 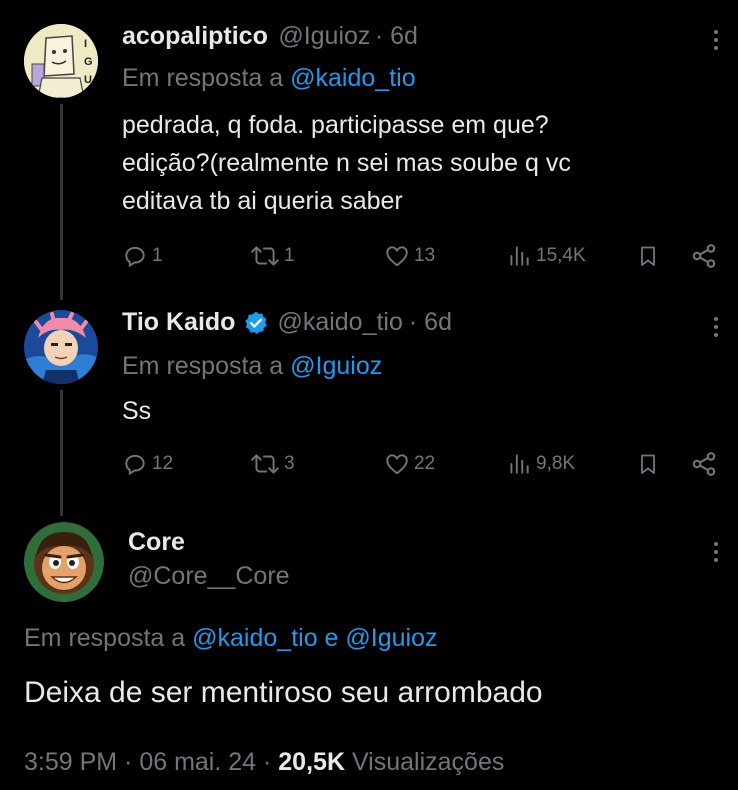 What do you see at coordinates (425, 762) in the screenshot?
I see `views-label: Visualizações` at bounding box center [425, 762].